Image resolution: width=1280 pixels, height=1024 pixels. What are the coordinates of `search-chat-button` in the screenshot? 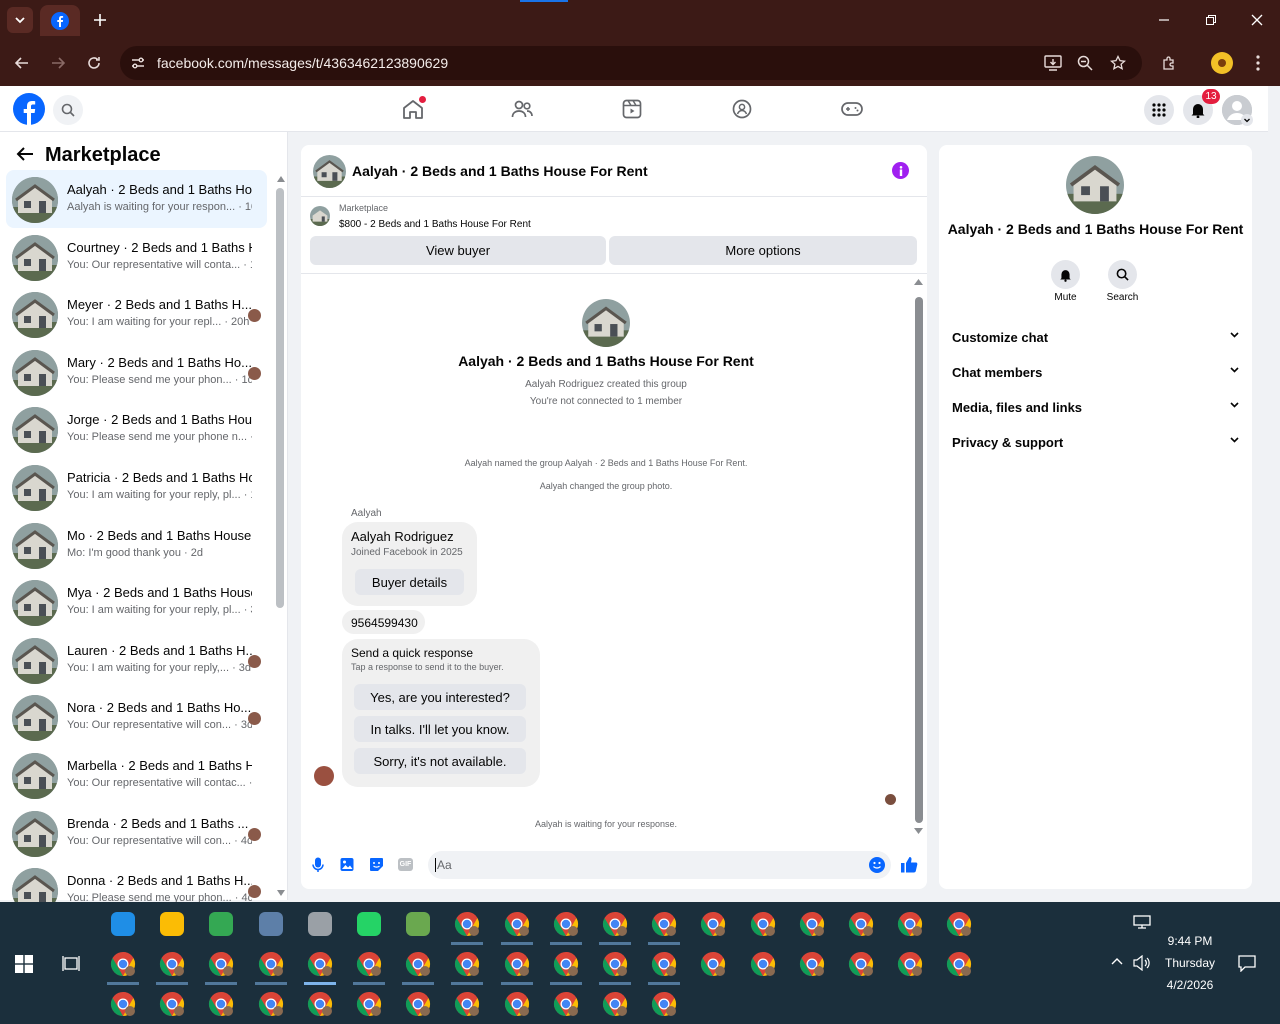 It's located at (1122, 274).